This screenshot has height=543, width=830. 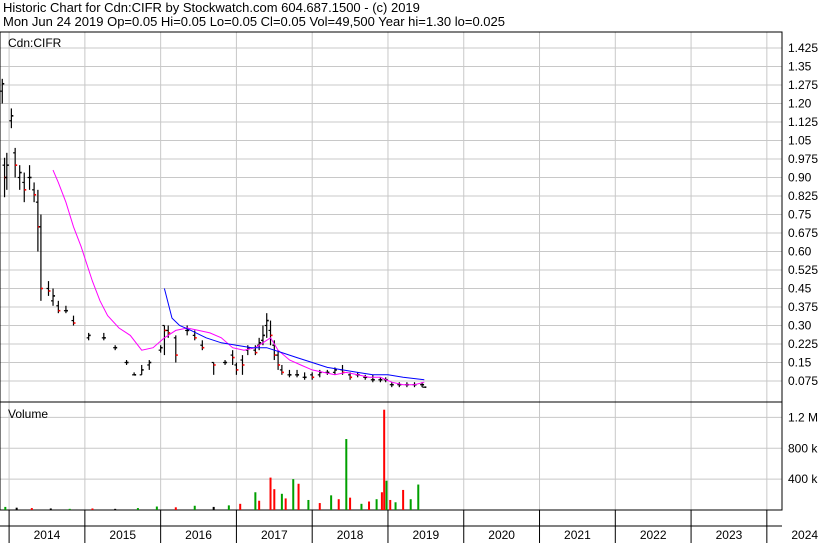 I want to click on price-y-tick-label: 0.45, so click(x=800, y=289).